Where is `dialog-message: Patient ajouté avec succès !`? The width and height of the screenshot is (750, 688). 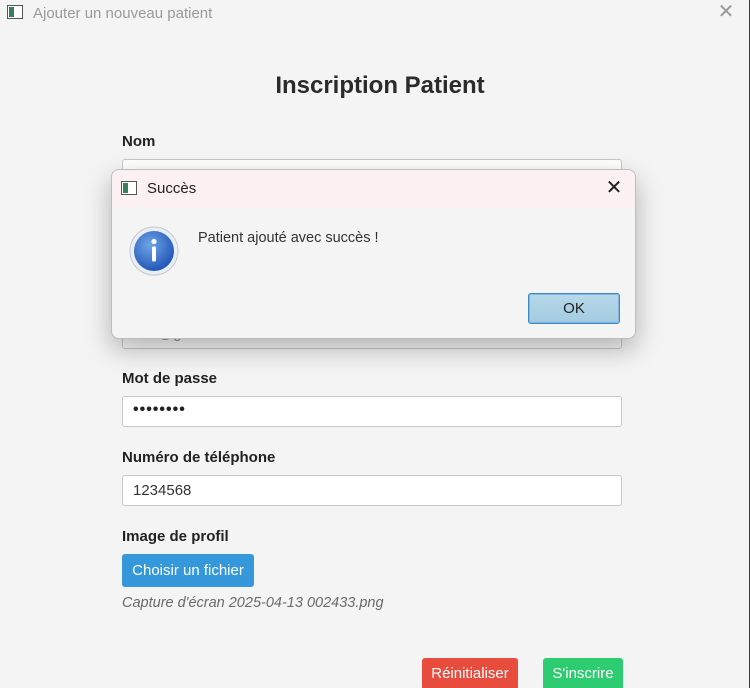
dialog-message: Patient ajouté avec succès ! is located at coordinates (288, 238).